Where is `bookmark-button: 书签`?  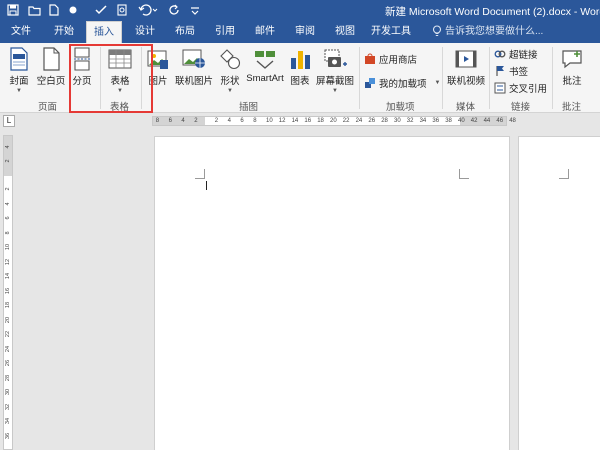 bookmark-button: 书签 is located at coordinates (511, 71).